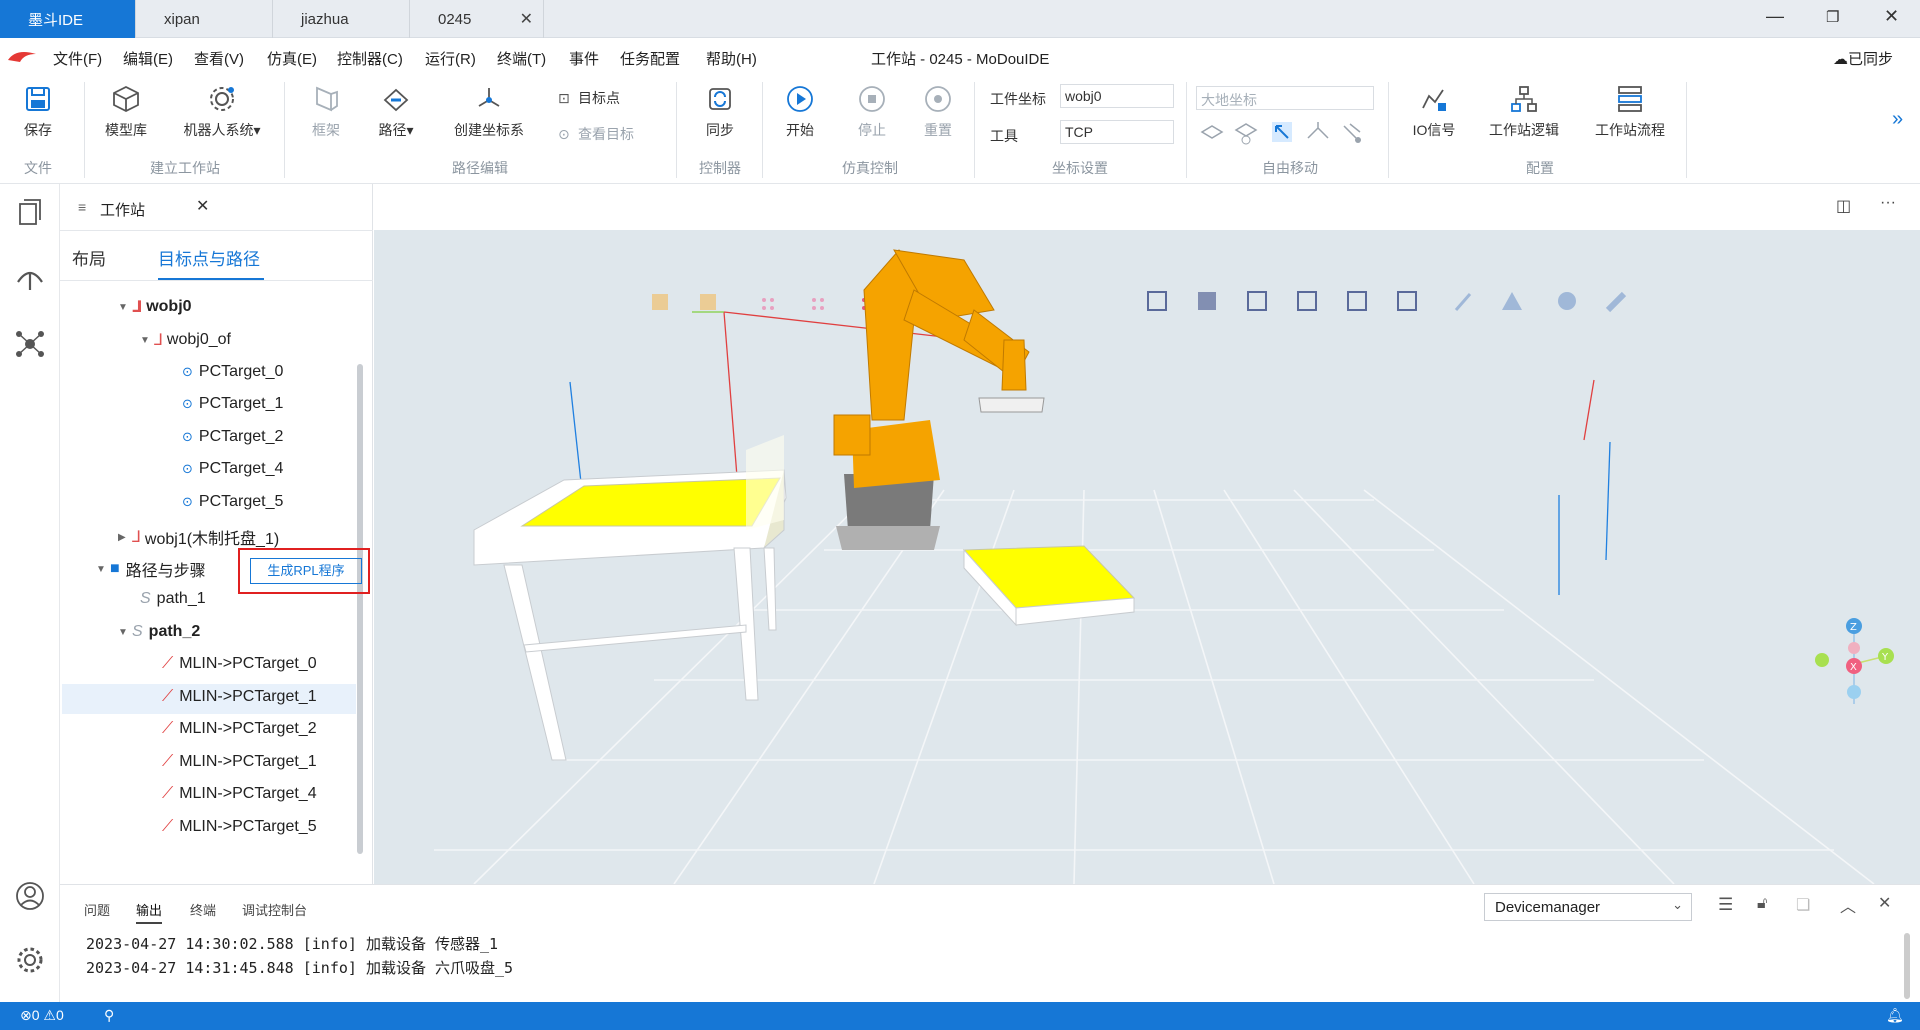 This screenshot has height=1030, width=1920. I want to click on bottom-tab-debug-console: 调试控制台, so click(274, 909).